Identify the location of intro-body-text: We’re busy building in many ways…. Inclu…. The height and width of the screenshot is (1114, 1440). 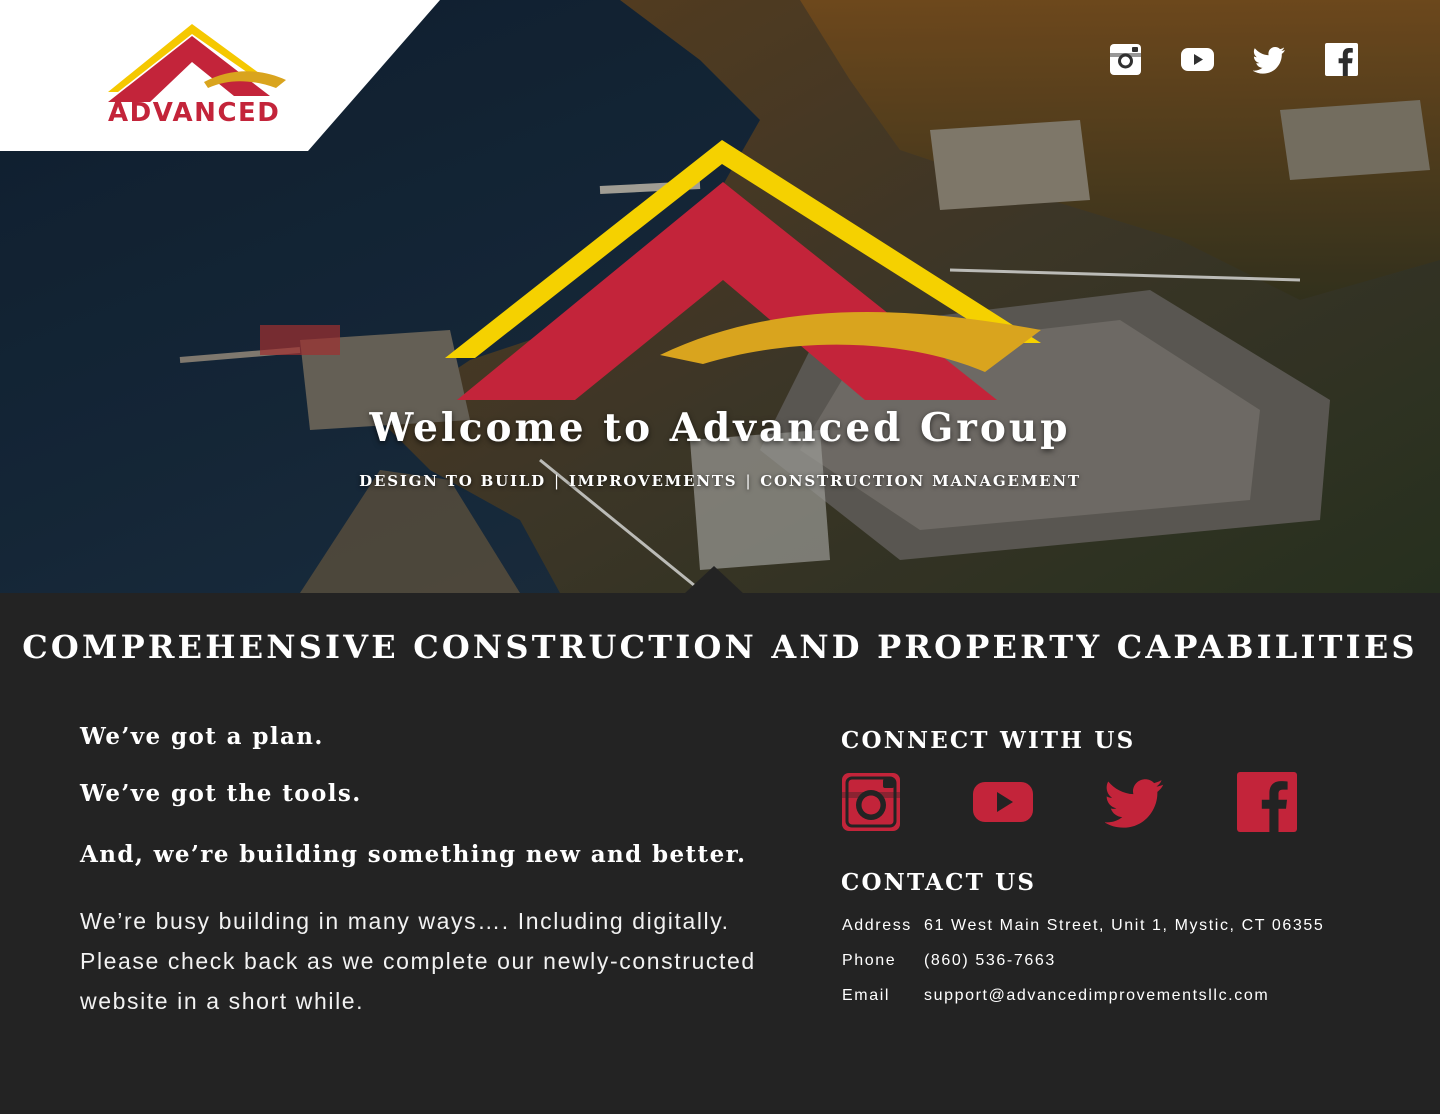
(418, 961).